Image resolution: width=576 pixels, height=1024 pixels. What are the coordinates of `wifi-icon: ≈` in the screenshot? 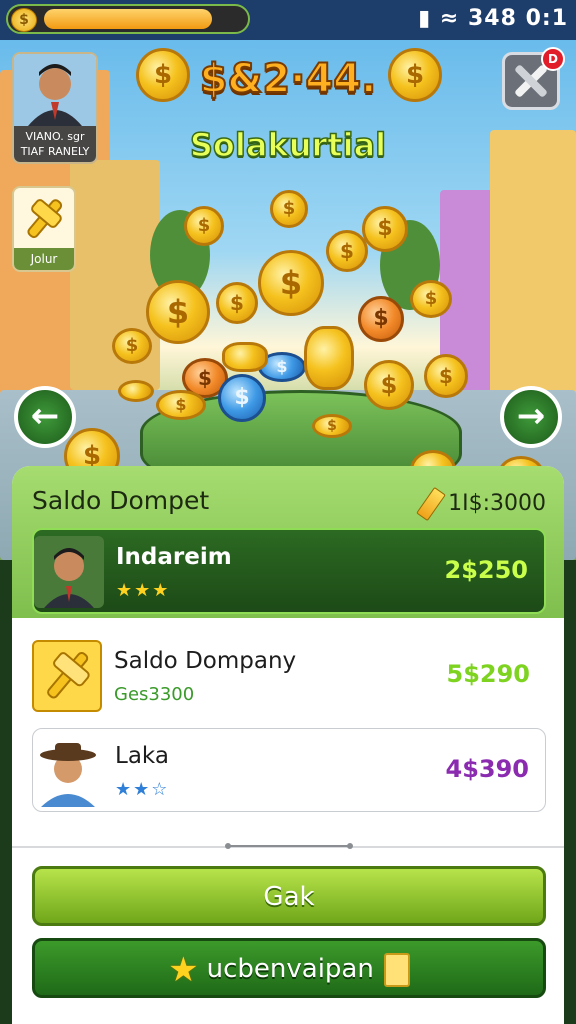 It's located at (449, 18).